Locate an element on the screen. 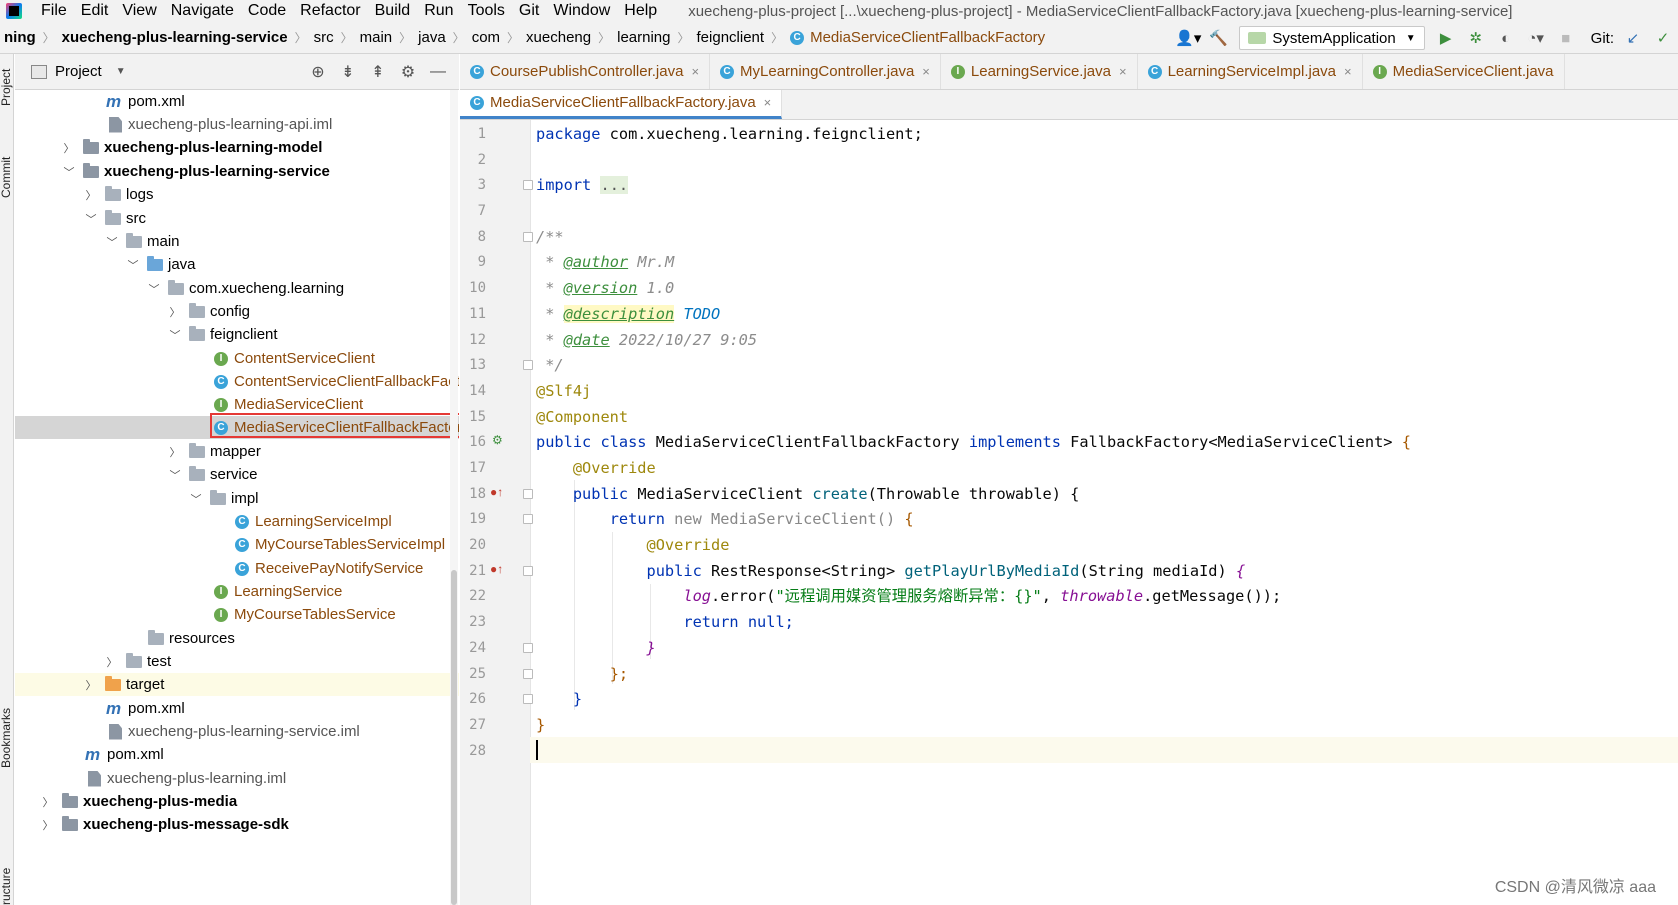  coverage-icon: ◐ is located at coordinates (1506, 38).